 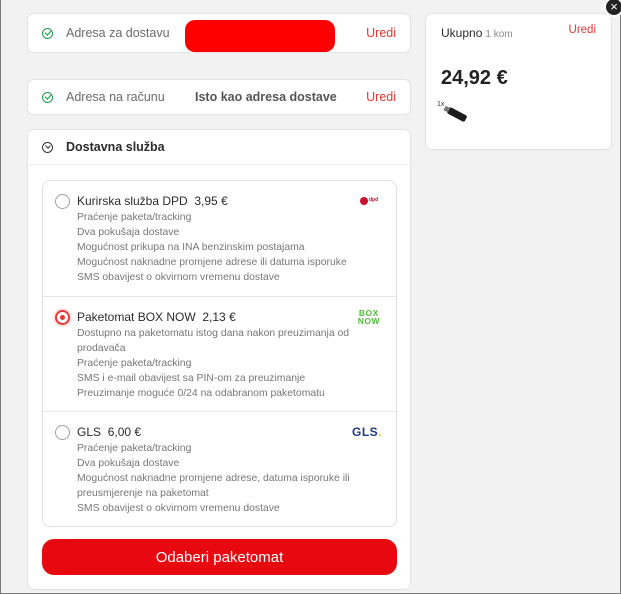 What do you see at coordinates (124, 432) in the screenshot?
I see `option-price: 6,00 €` at bounding box center [124, 432].